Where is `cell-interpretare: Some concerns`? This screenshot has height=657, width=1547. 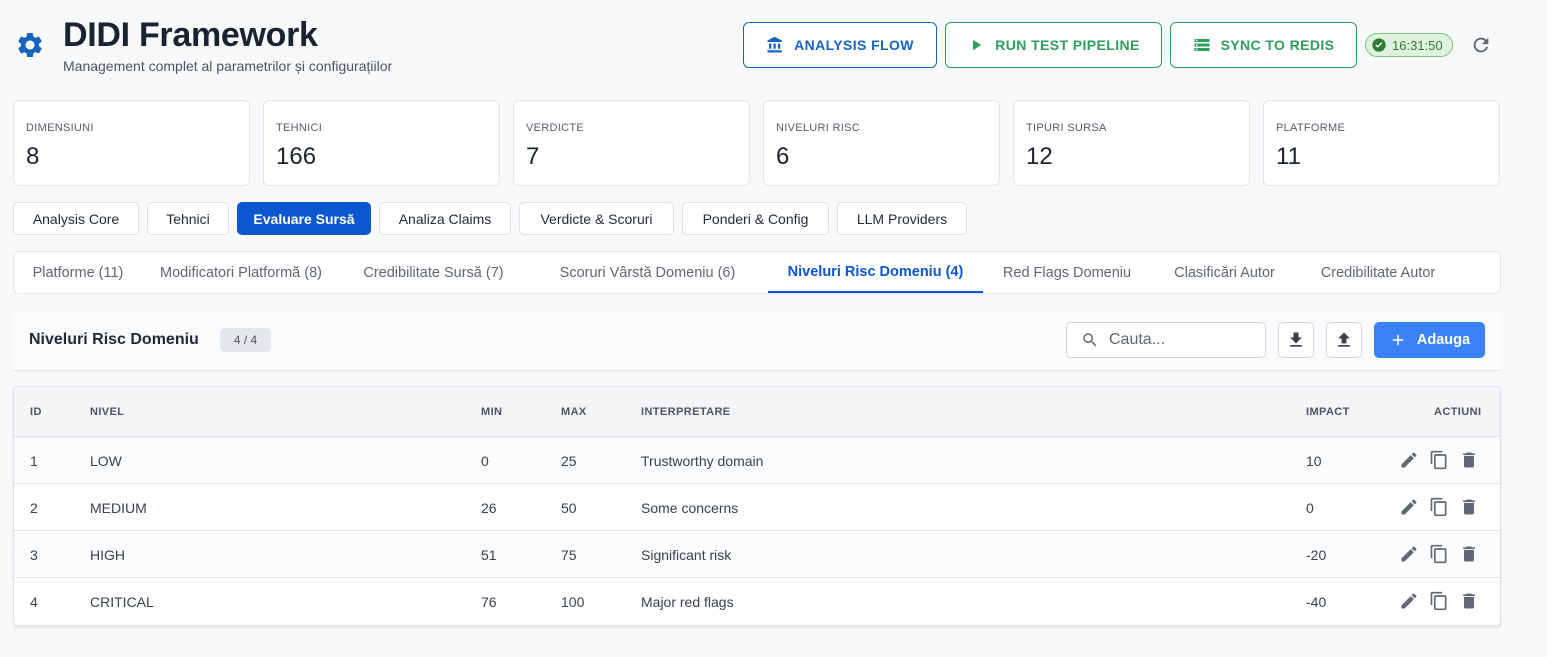 cell-interpretare: Some concerns is located at coordinates (690, 508).